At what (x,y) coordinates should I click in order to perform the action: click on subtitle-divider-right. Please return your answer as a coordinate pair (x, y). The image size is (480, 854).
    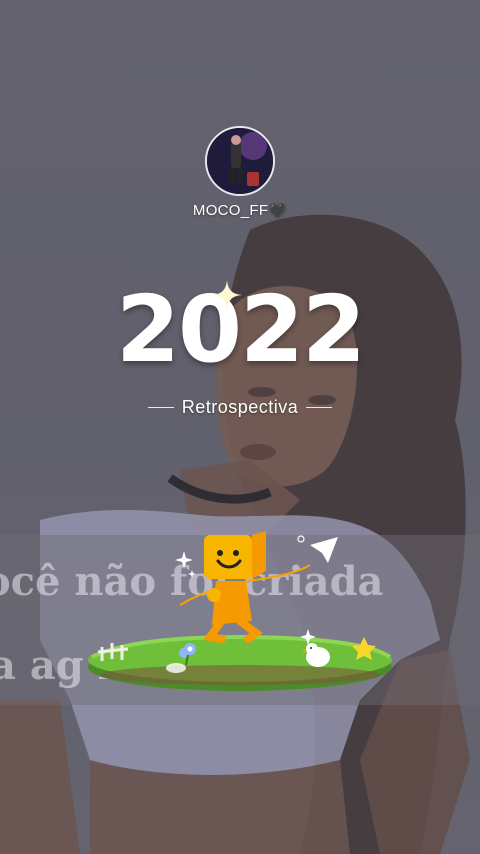
    Looking at the image, I should click on (319, 407).